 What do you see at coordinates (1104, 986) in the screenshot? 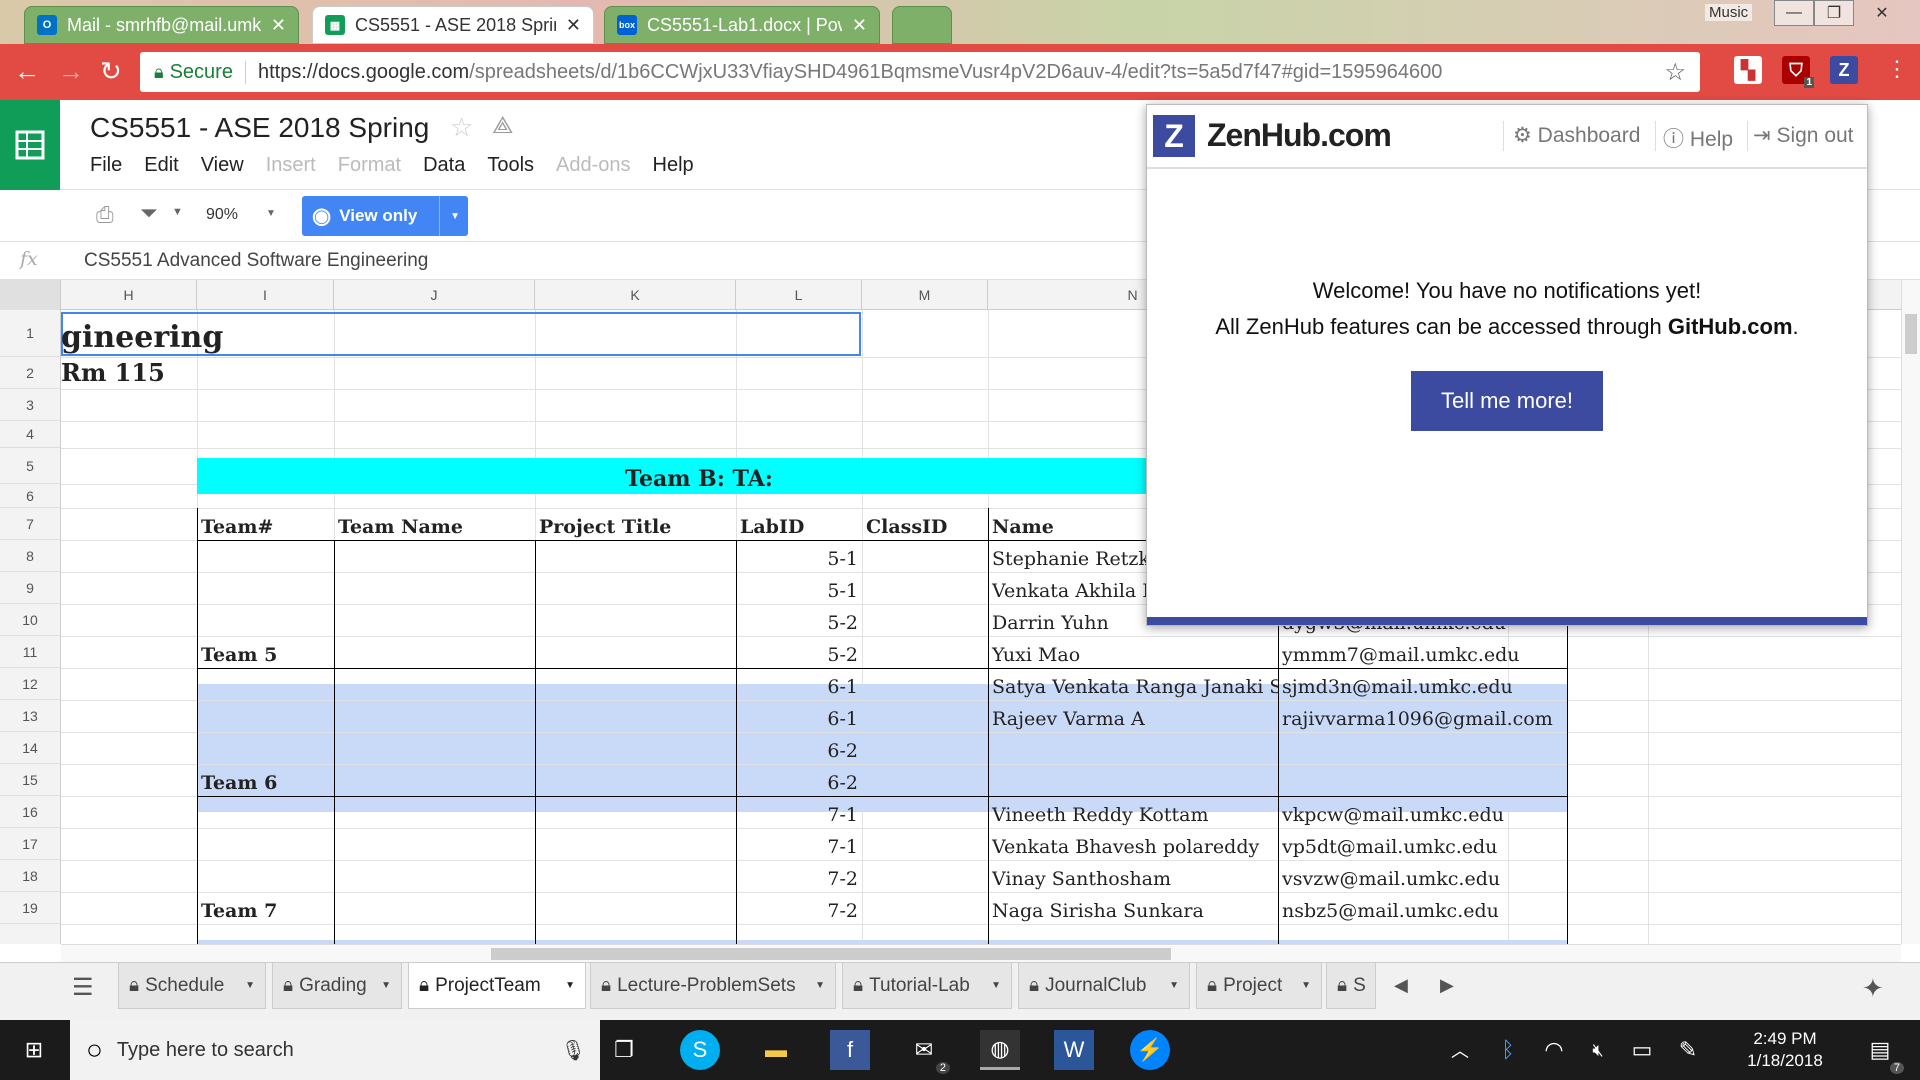
I see `sheet-tab-journalclub: 🔒︎ JournalClub ▼` at bounding box center [1104, 986].